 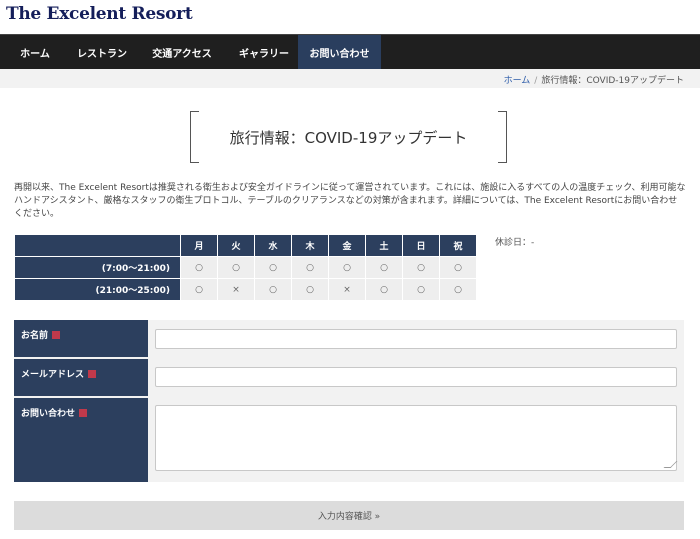 What do you see at coordinates (236, 245) in the screenshot?
I see `day-header: 火` at bounding box center [236, 245].